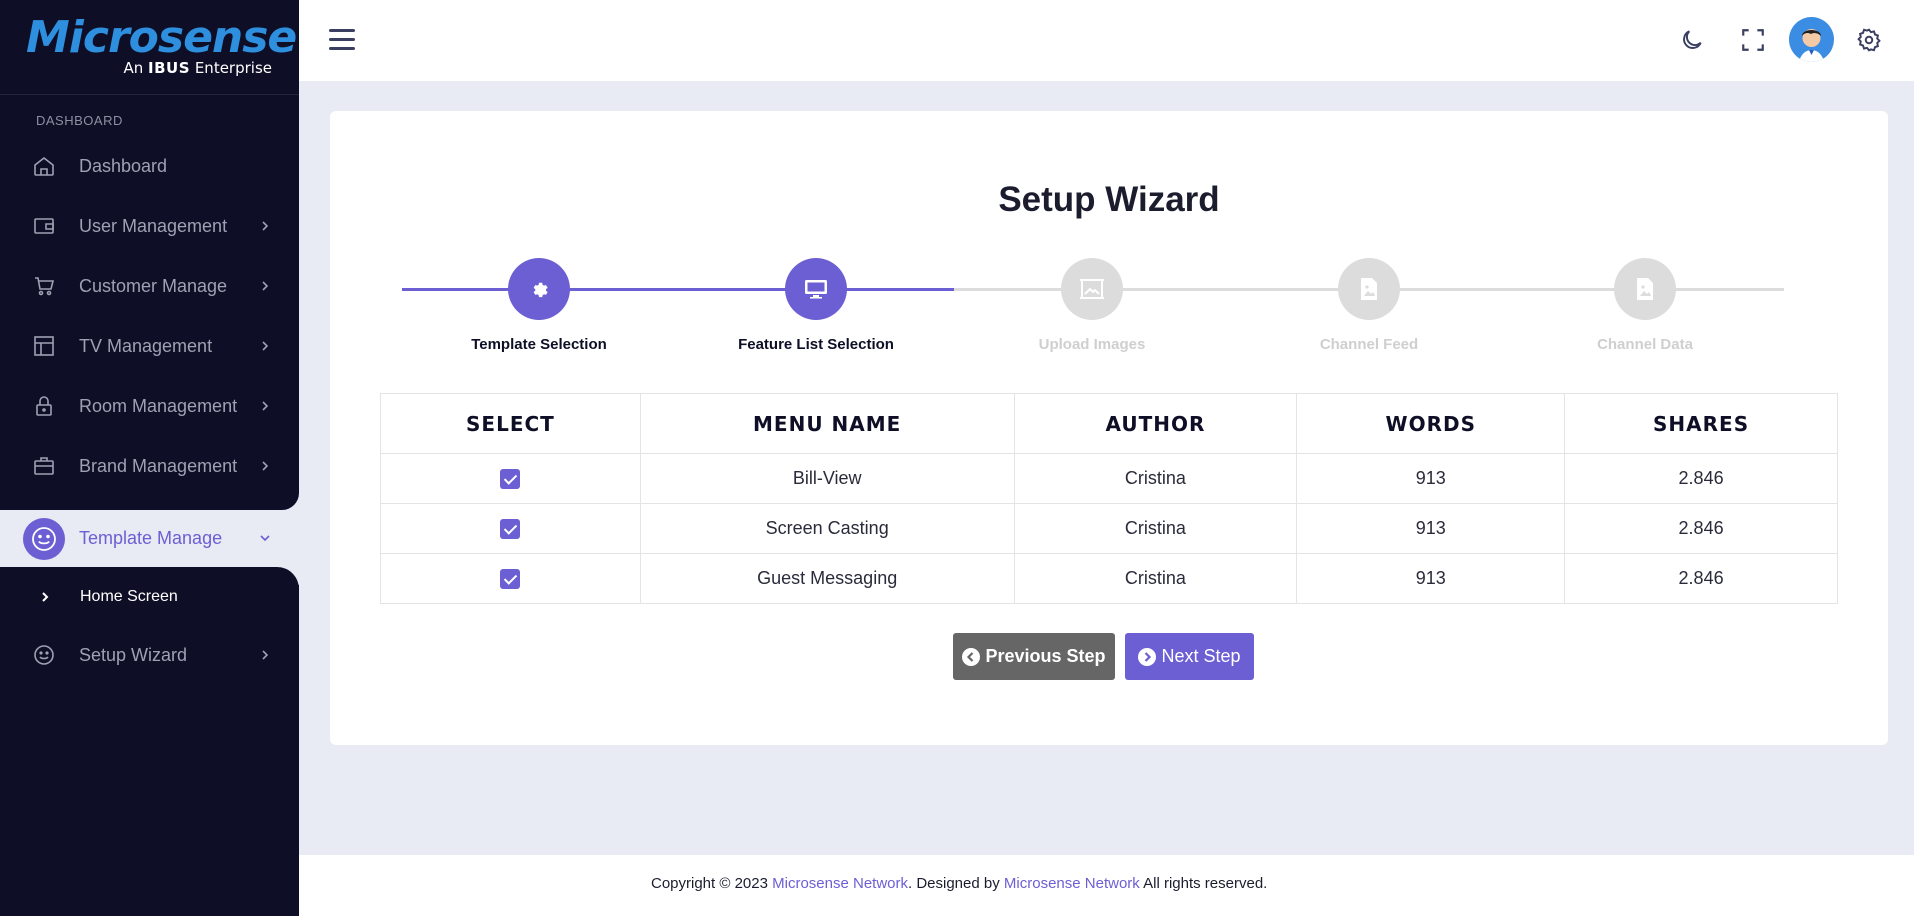  Describe the element at coordinates (1072, 883) in the screenshot. I see `footer-link-microsense-designer: Microsense Network` at that location.